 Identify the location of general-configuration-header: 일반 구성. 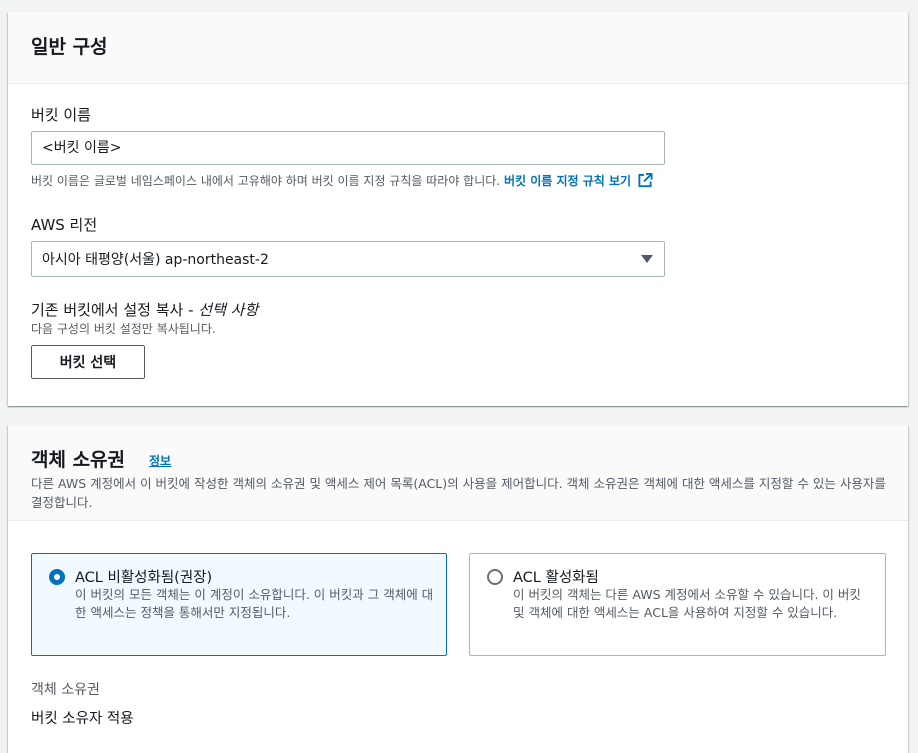
(458, 48).